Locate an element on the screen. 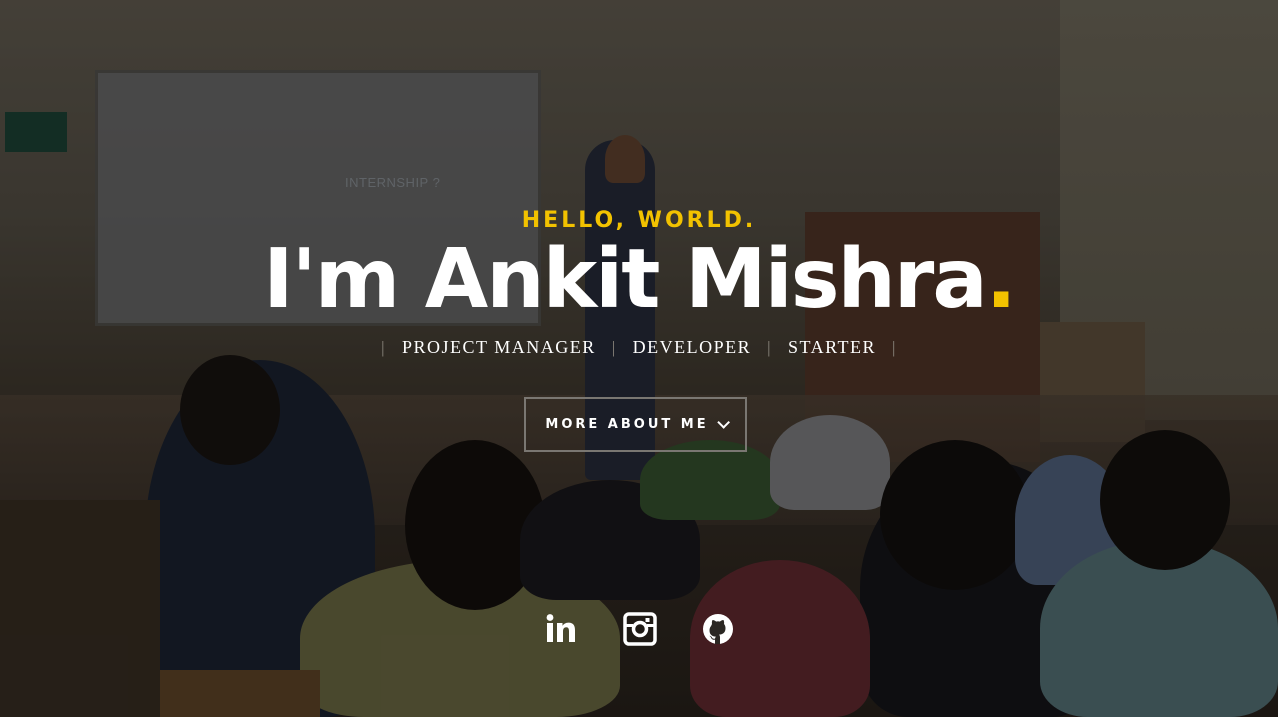 Image resolution: width=1278 pixels, height=717 pixels. instagram-icon is located at coordinates (640, 629).